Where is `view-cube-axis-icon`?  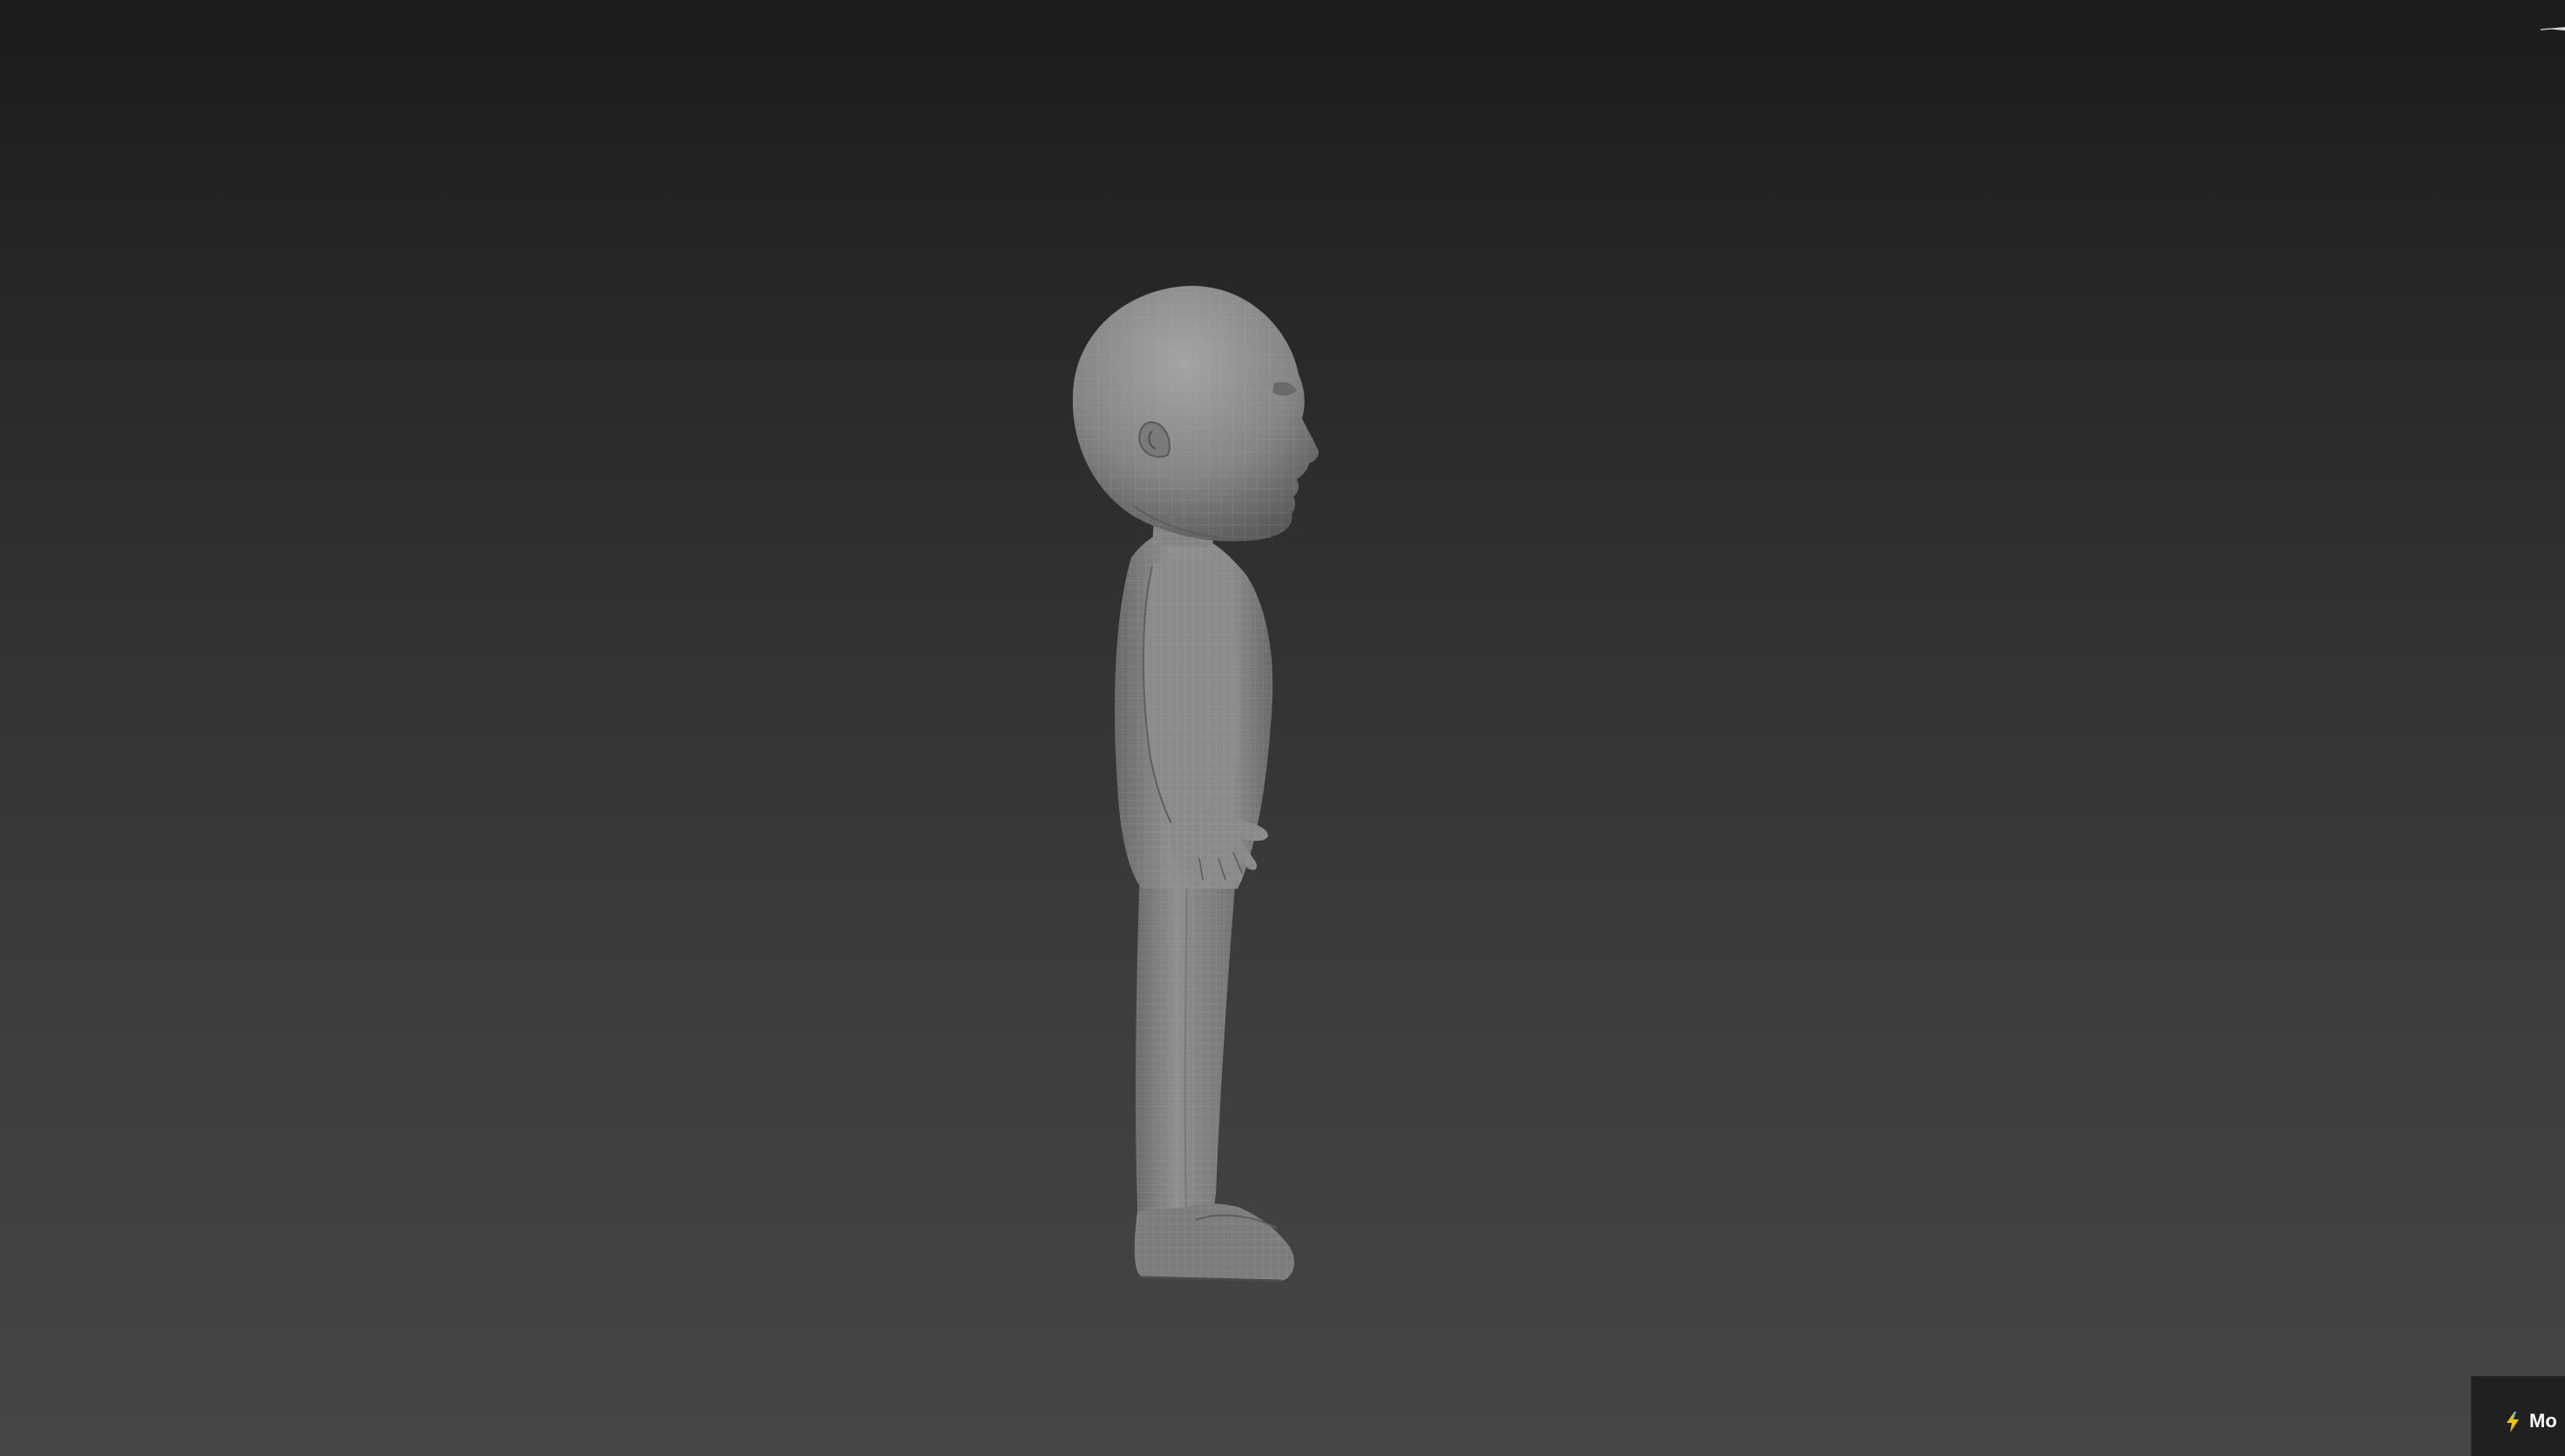
view-cube-axis-icon is located at coordinates (2552, 30).